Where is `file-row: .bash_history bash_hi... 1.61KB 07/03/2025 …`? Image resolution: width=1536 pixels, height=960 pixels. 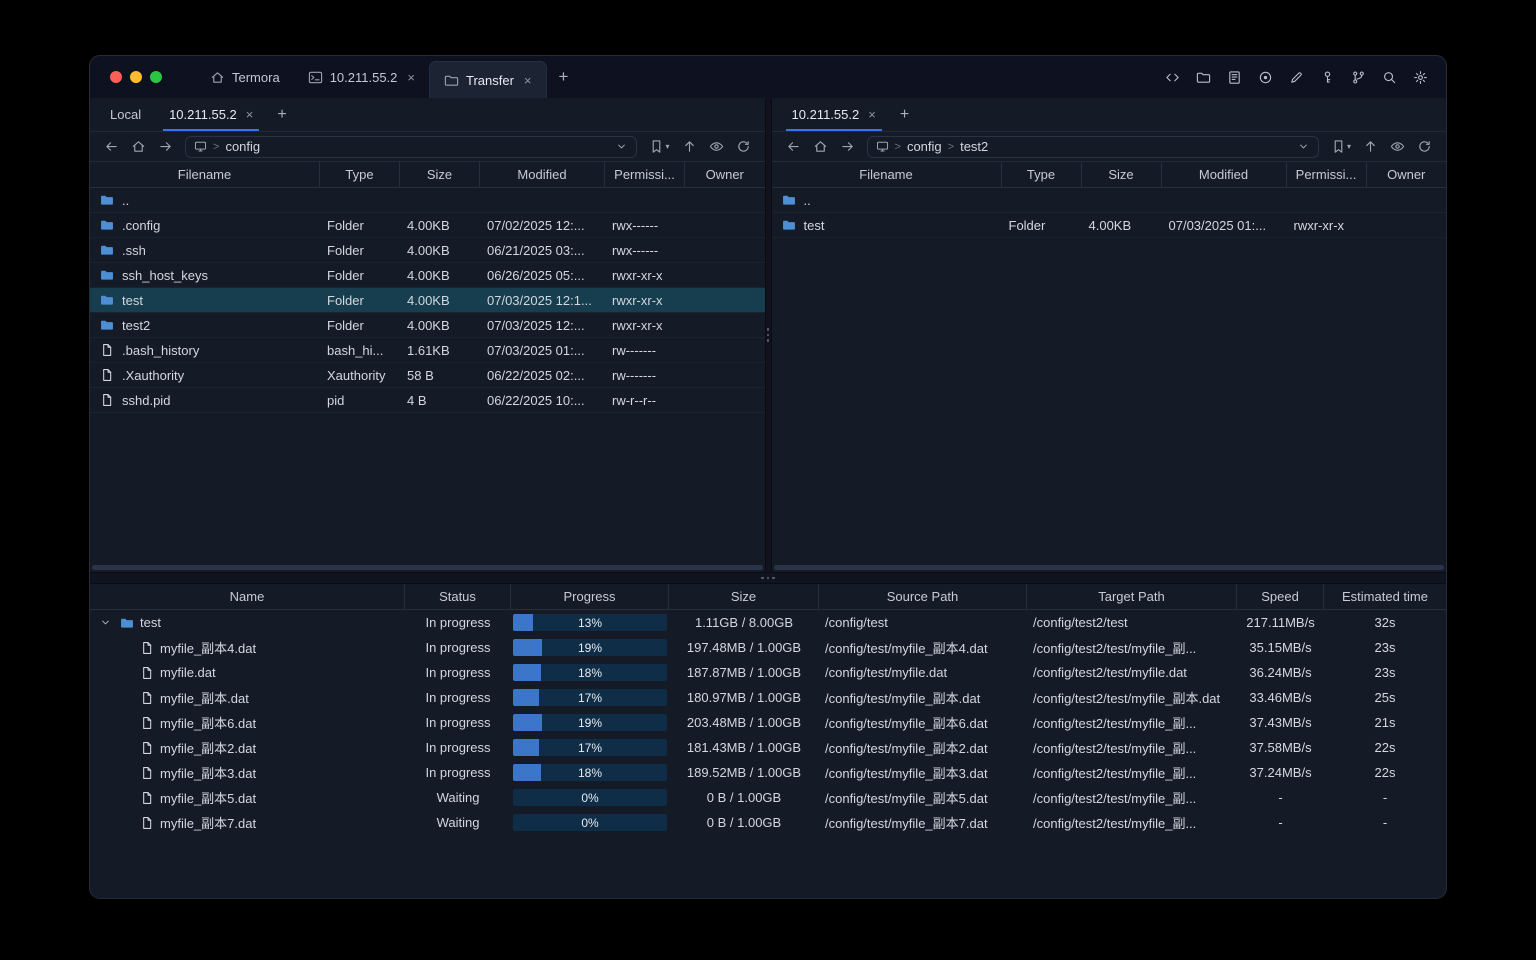
file-row: .bash_history bash_hi... 1.61KB 07/03/2025 … is located at coordinates (427, 350).